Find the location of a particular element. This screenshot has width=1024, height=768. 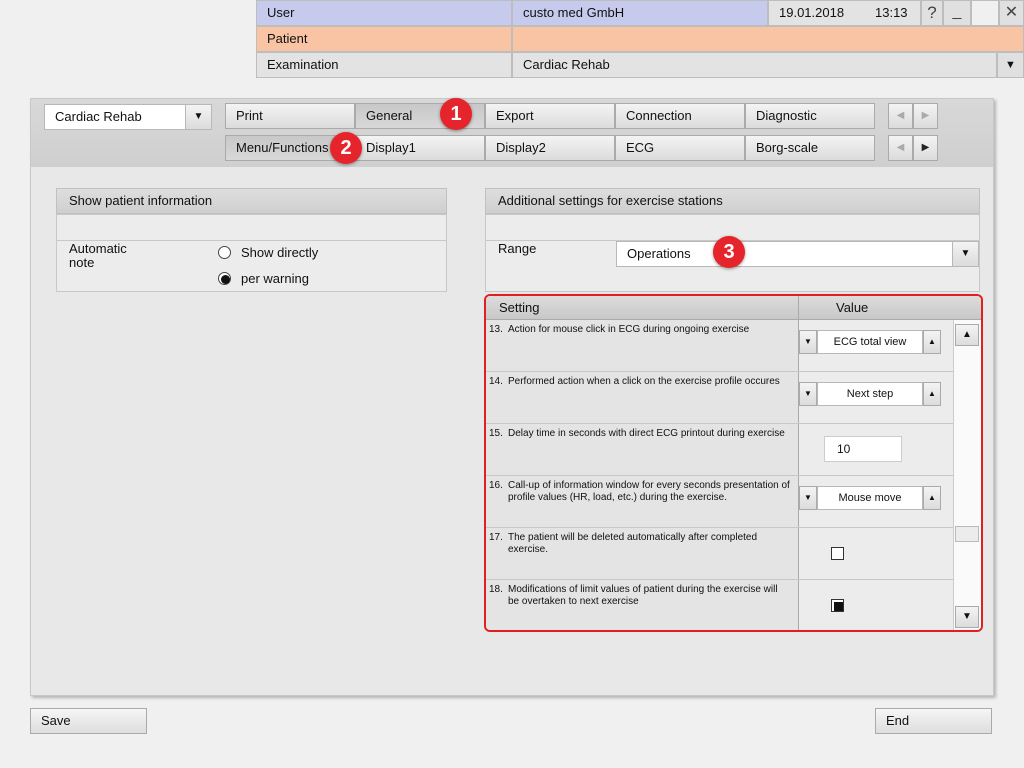

annotation-badge-1: 1 is located at coordinates (456, 114).